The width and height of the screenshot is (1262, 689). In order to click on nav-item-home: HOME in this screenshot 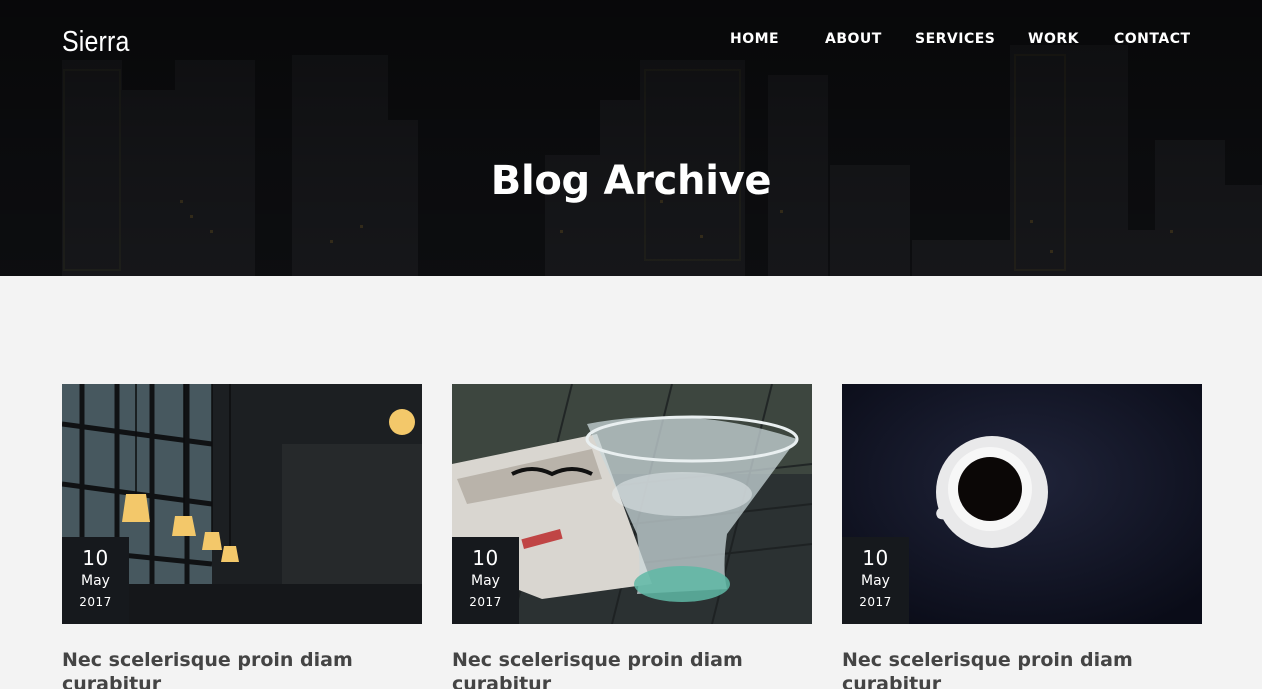, I will do `click(754, 39)`.